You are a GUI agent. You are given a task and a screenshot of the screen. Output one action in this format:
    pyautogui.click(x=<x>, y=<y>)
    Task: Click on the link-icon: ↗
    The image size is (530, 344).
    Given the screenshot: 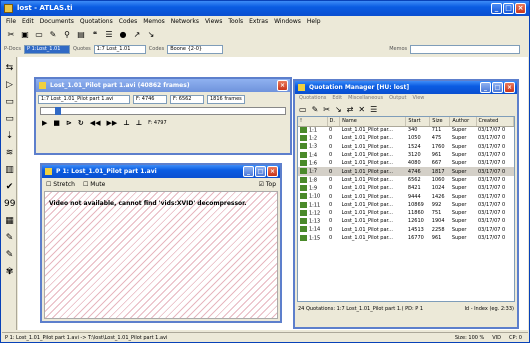 What is the action you would take?
    pyautogui.click(x=137, y=35)
    